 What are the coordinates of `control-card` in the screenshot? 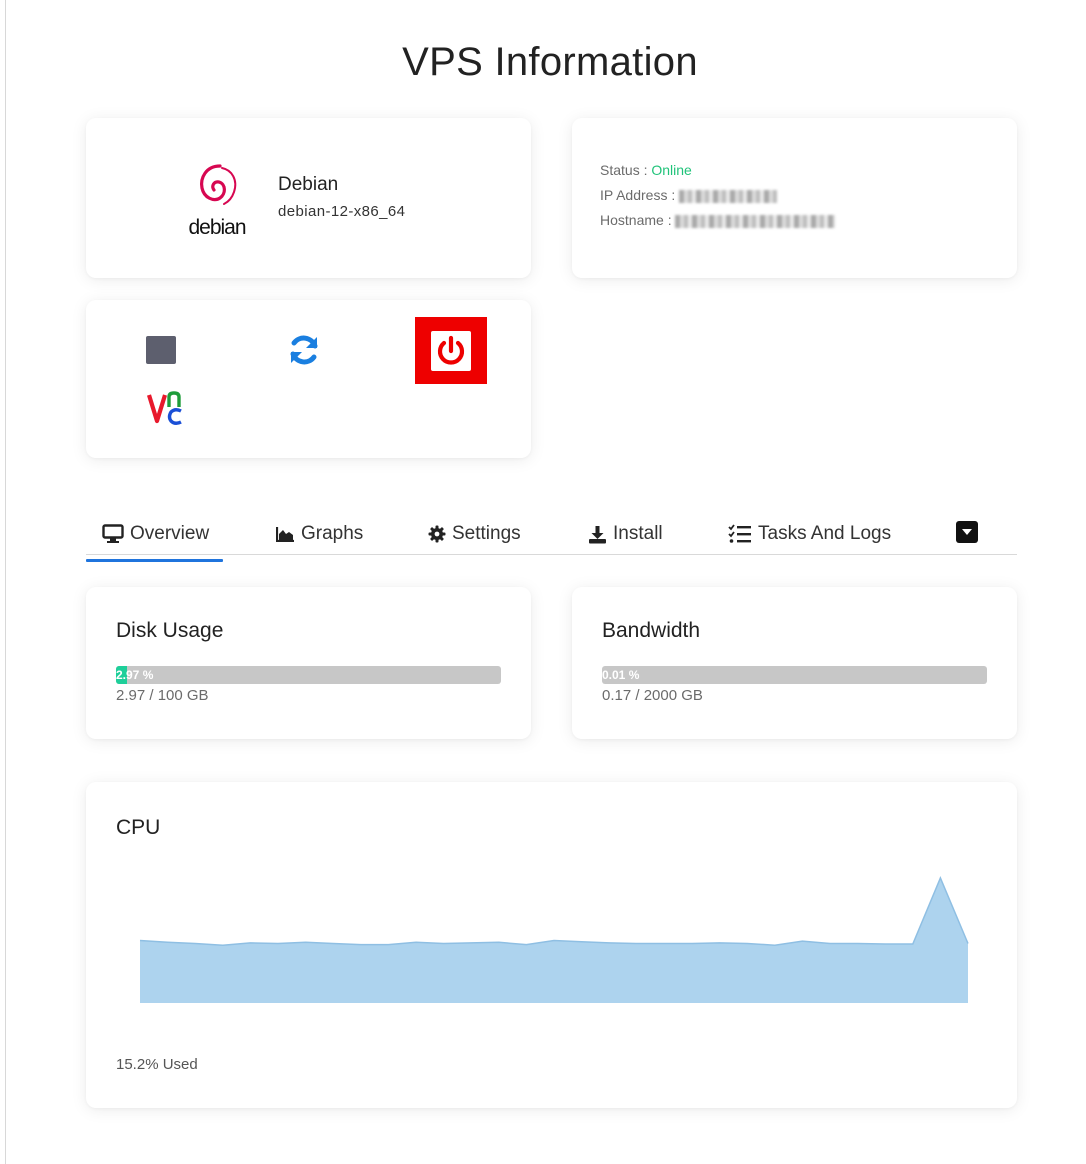 It's located at (308, 379).